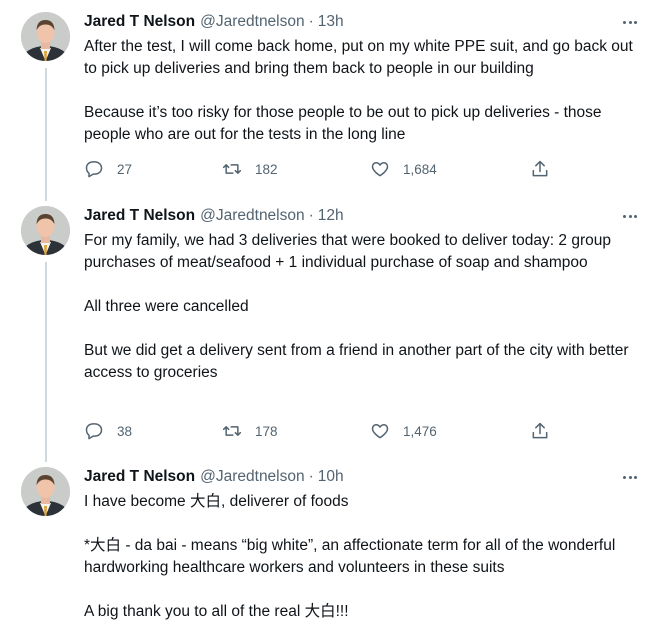 The height and width of the screenshot is (629, 657). What do you see at coordinates (266, 431) in the screenshot?
I see `retweet-count: 178` at bounding box center [266, 431].